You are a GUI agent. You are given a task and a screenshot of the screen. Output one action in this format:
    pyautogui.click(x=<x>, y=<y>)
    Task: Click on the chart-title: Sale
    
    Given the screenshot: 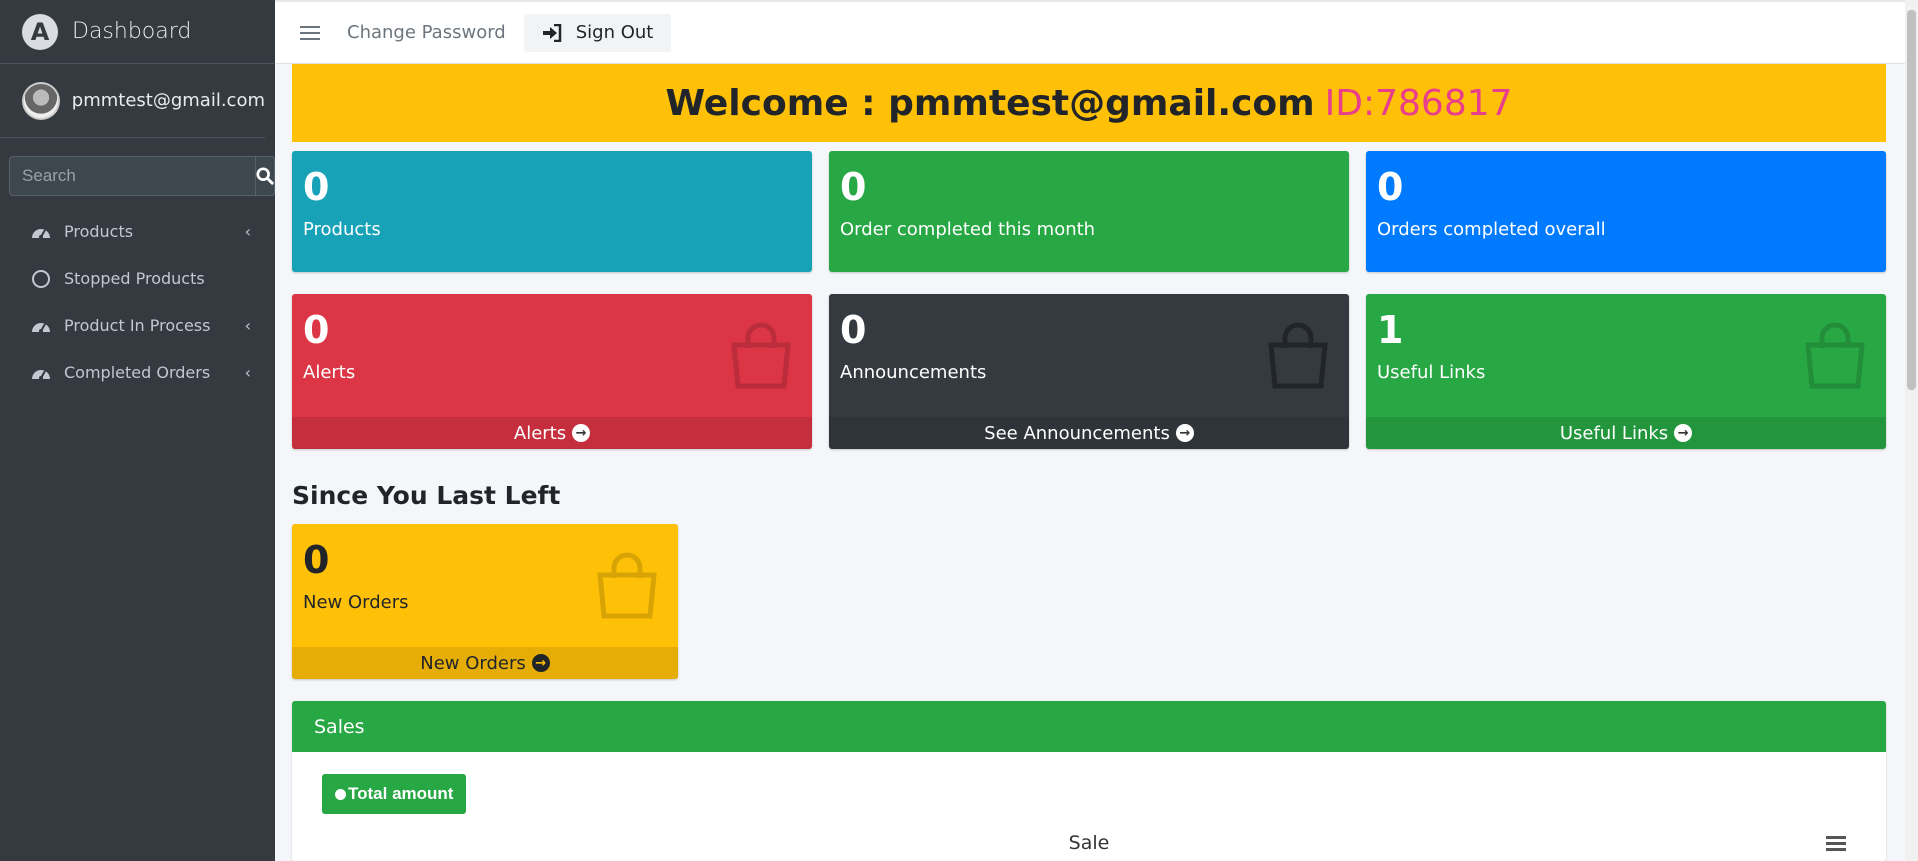 What is the action you would take?
    pyautogui.click(x=1089, y=843)
    